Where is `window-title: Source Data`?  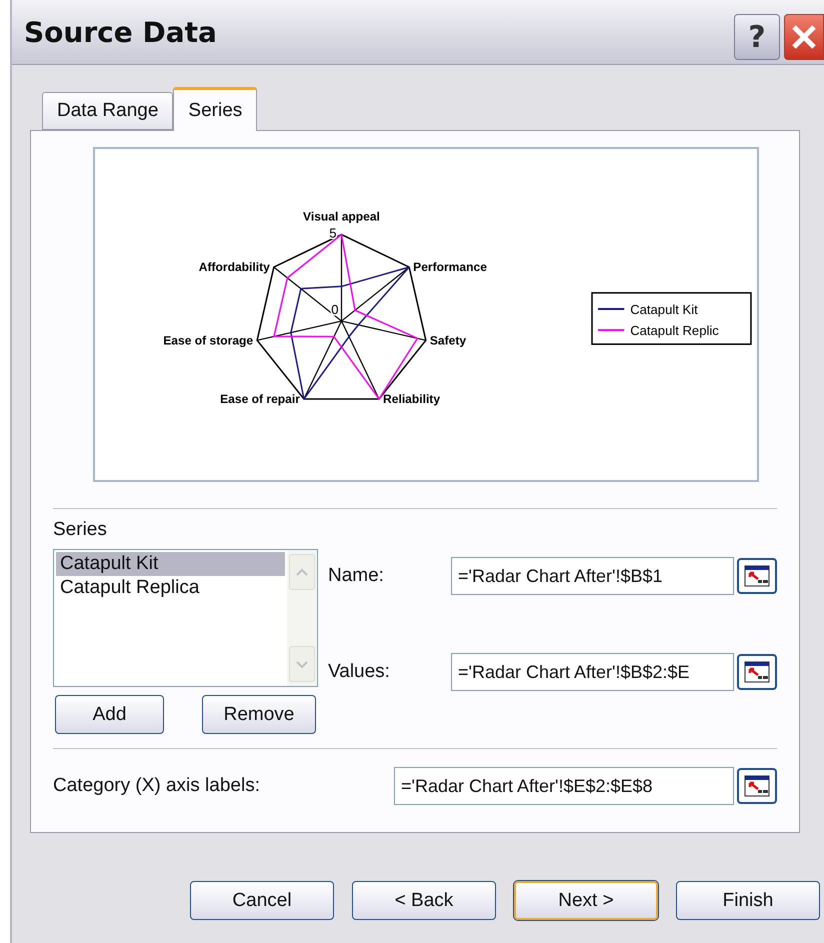 window-title: Source Data is located at coordinates (120, 32).